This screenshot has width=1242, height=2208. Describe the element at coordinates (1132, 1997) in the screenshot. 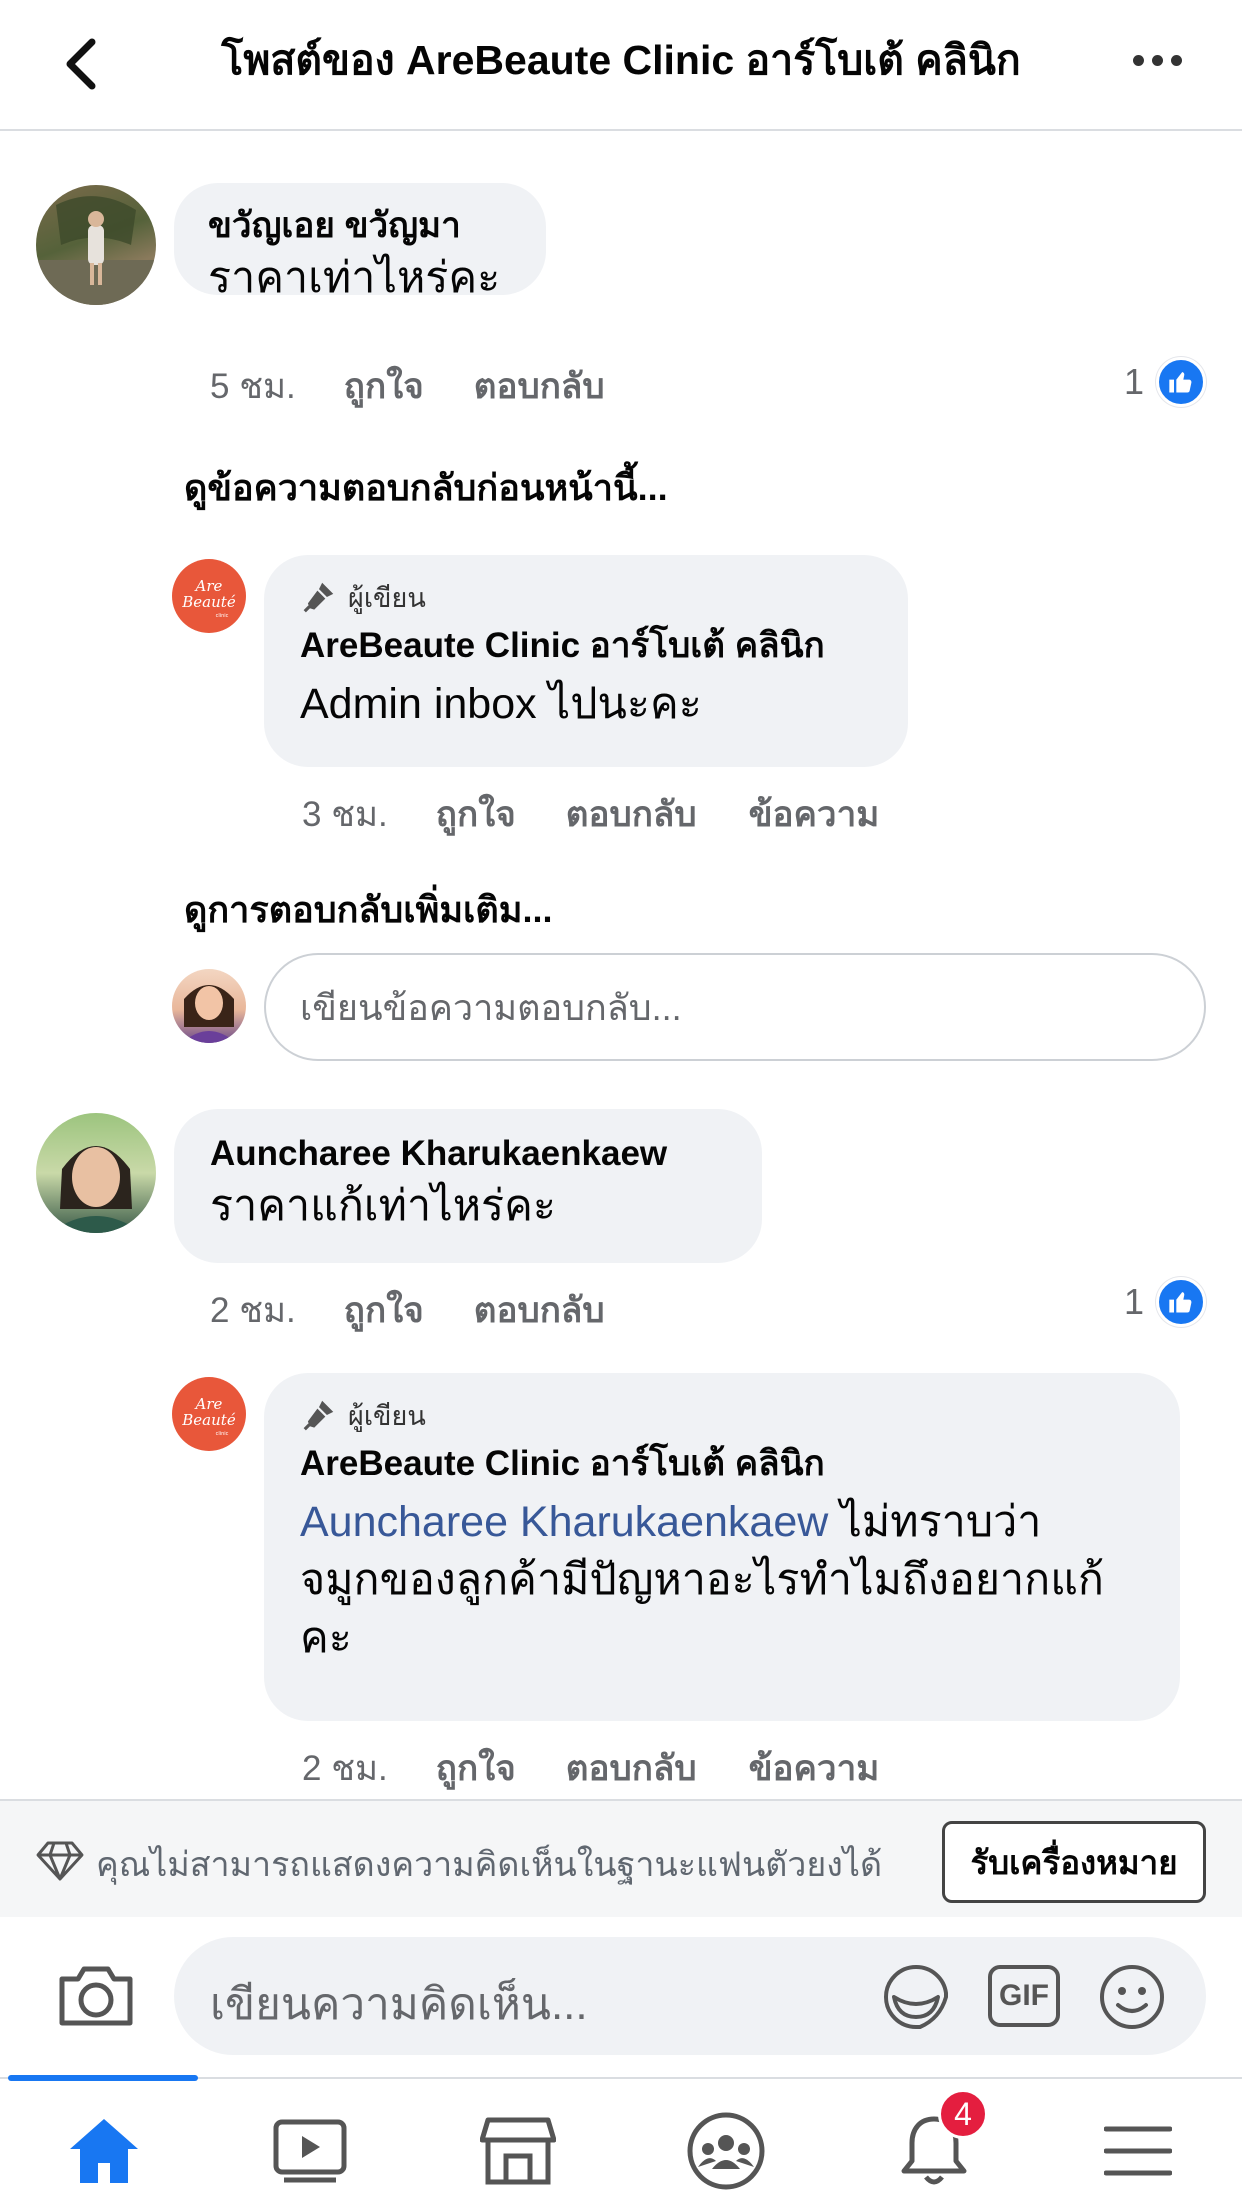

I see `emoji-icon` at that location.